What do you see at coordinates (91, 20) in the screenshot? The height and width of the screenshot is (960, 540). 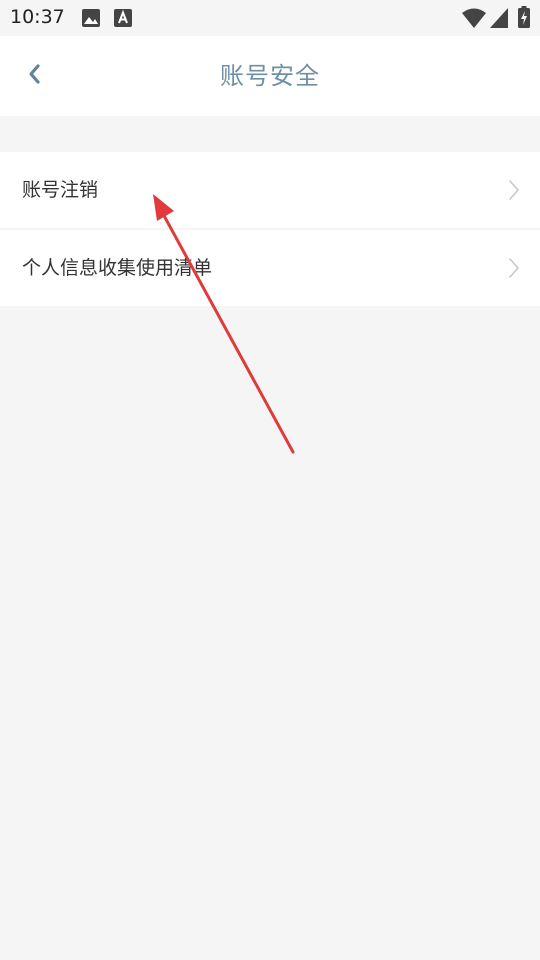 I see `image-icon` at bounding box center [91, 20].